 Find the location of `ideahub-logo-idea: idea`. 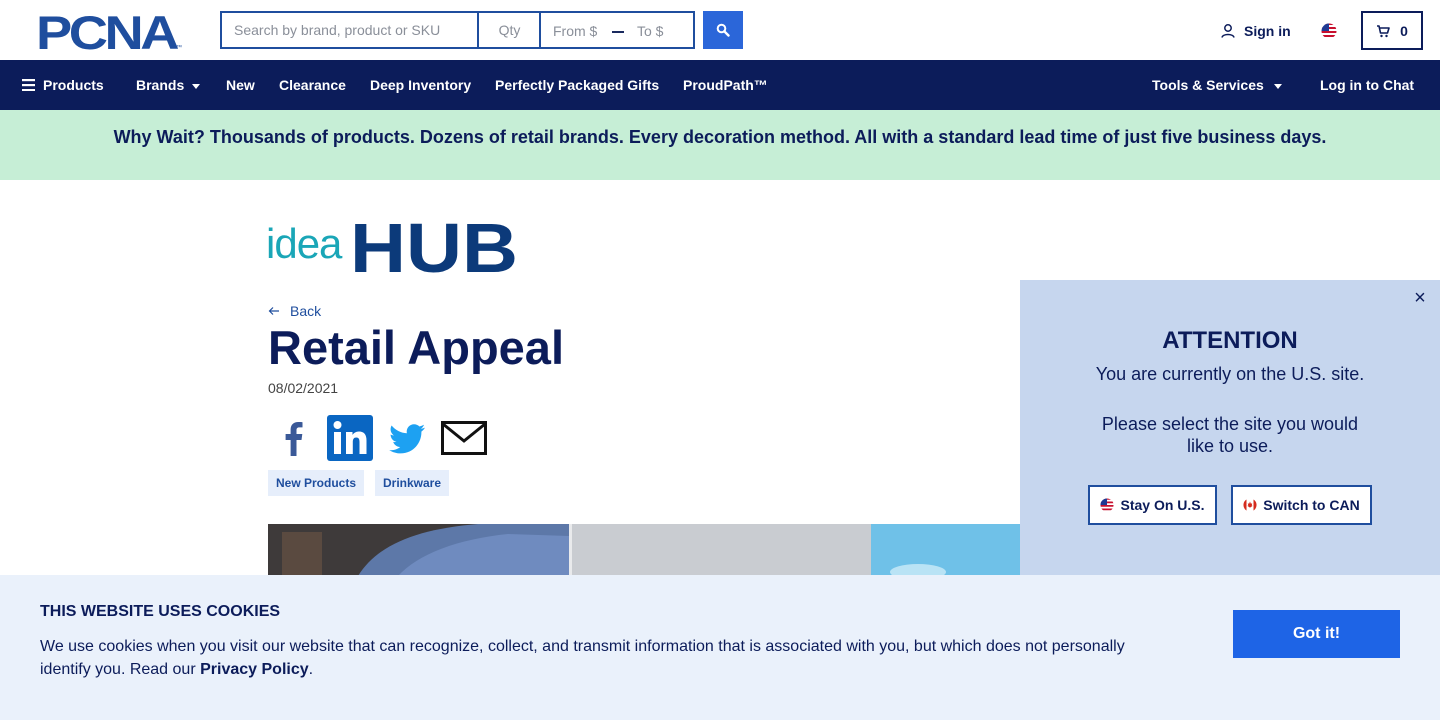

ideahub-logo-idea: idea is located at coordinates (304, 243).